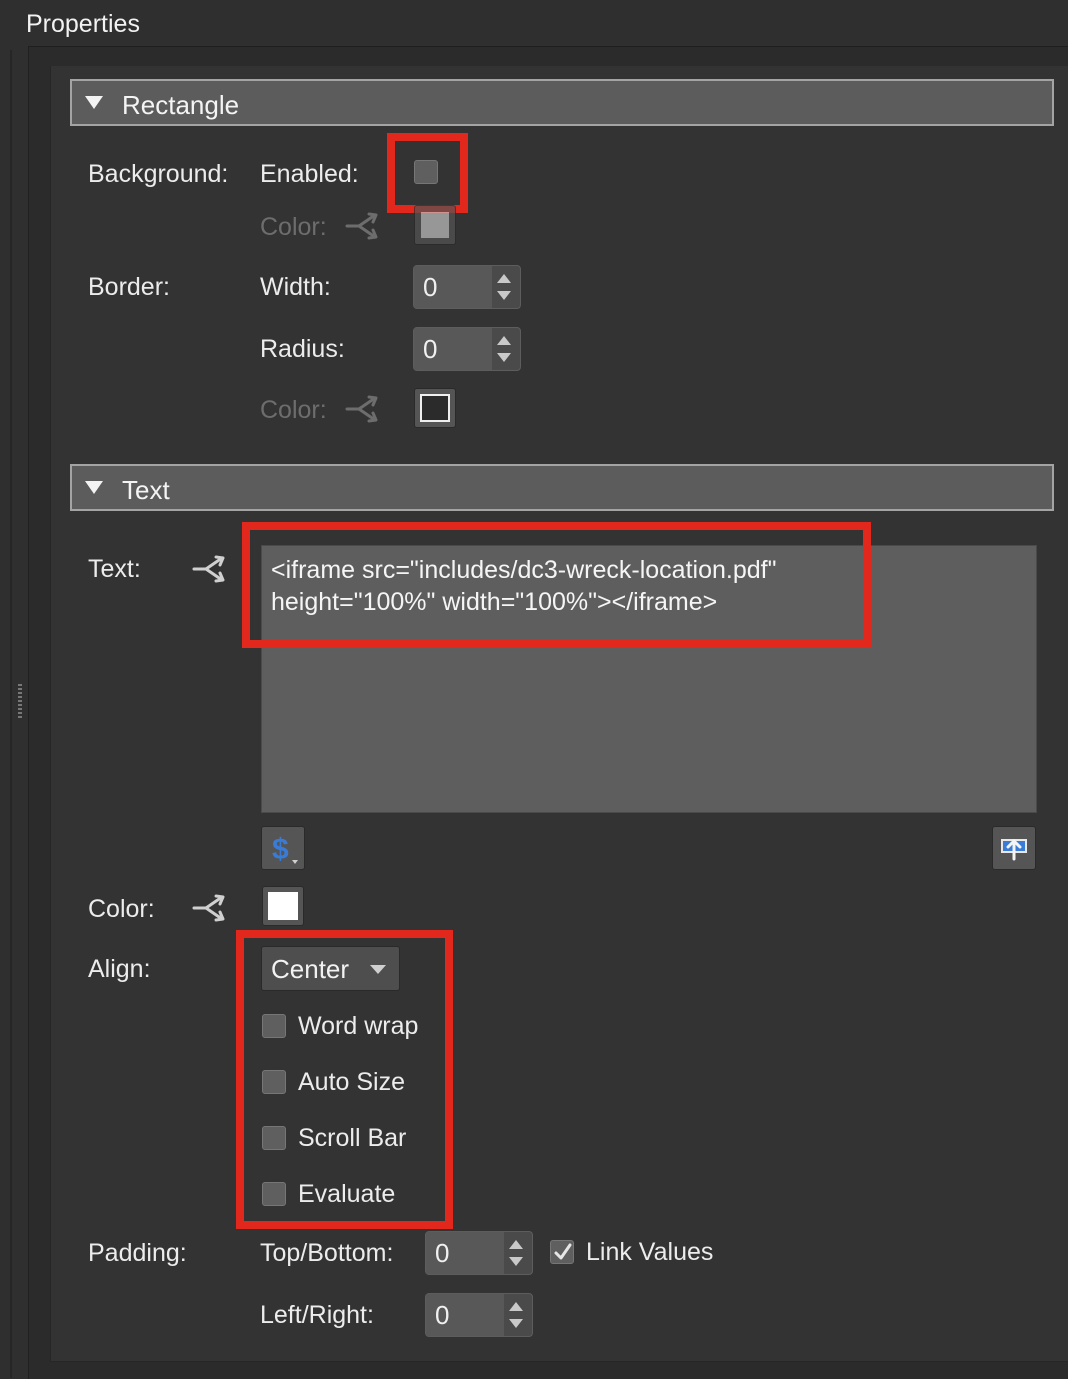  Describe the element at coordinates (181, 105) in the screenshot. I see `rectangle-section-title: Rectangle` at that location.